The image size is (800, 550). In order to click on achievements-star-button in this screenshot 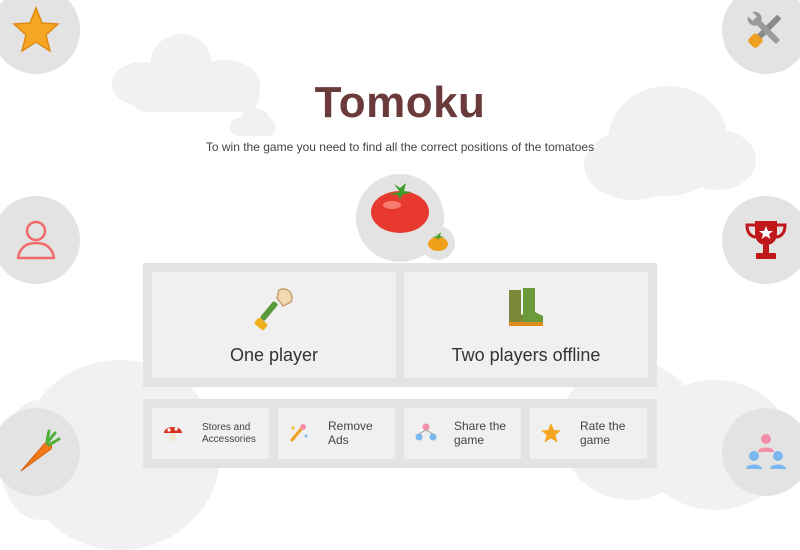, I will do `click(40, 37)`.